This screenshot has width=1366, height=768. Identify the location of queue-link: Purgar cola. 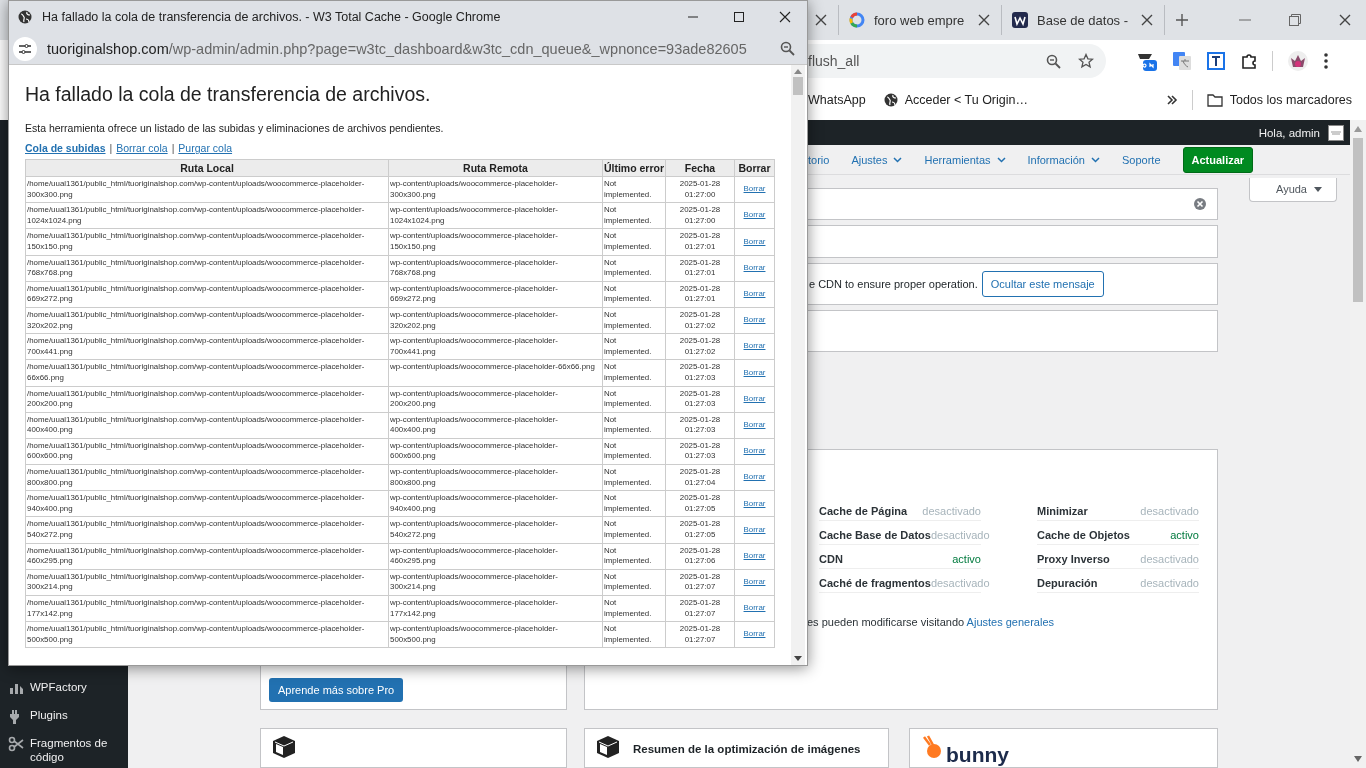
(205, 148).